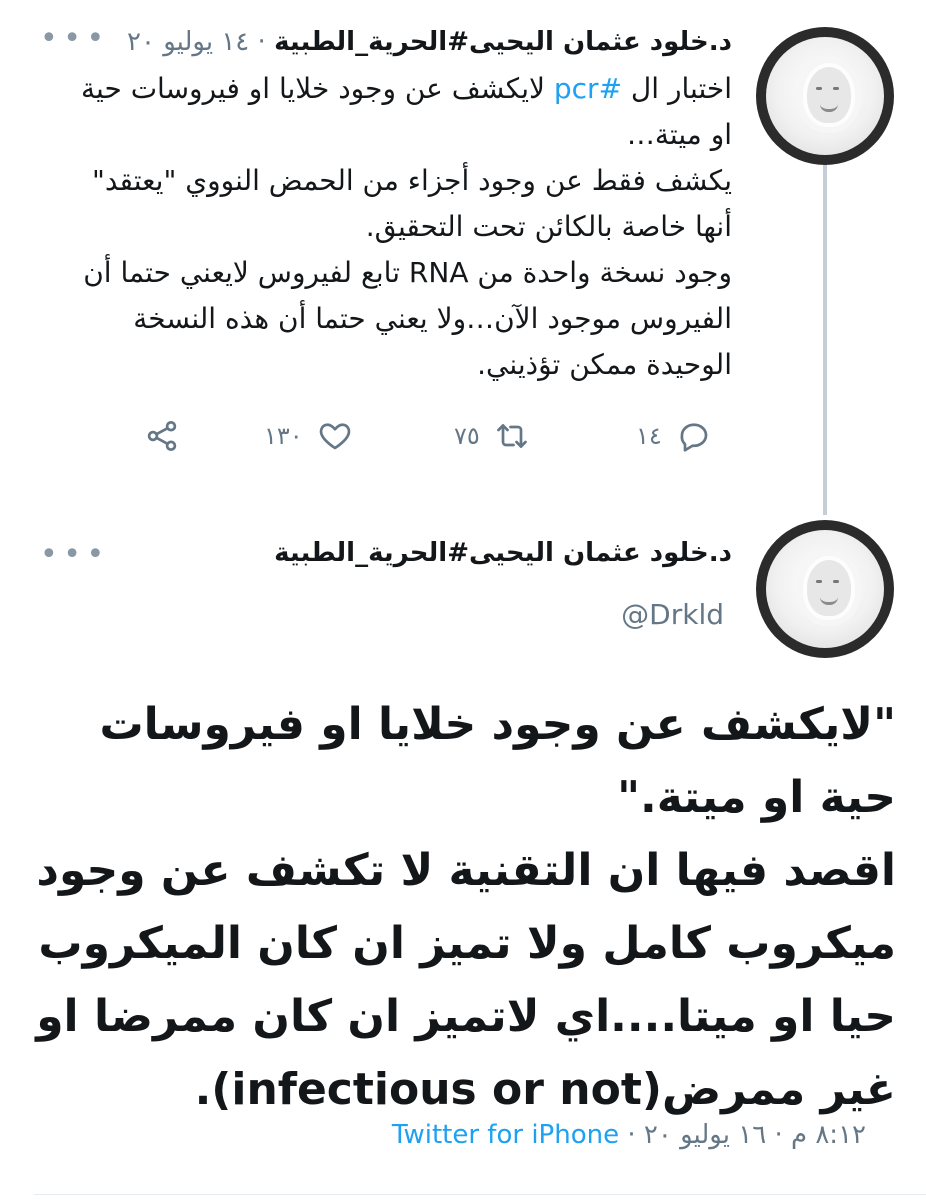 This screenshot has height=1200, width=926. Describe the element at coordinates (828, 1135) in the screenshot. I see `tweet-time: ٨:١٢ م` at that location.